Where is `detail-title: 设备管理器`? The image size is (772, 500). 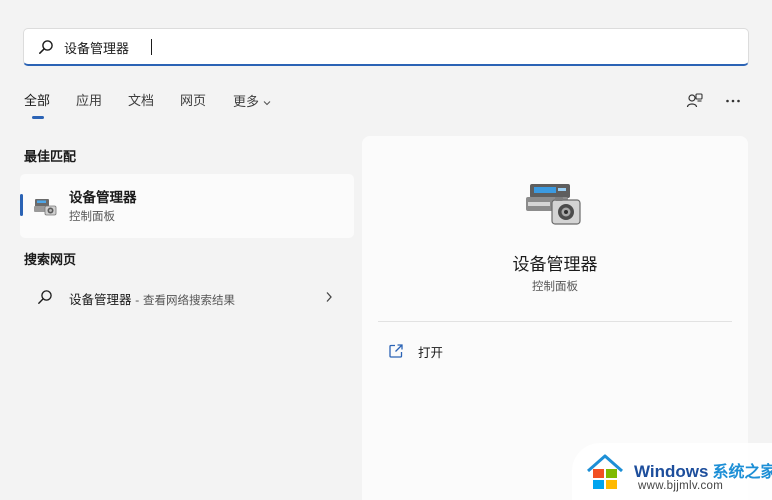
detail-title: 设备管理器 is located at coordinates (555, 265).